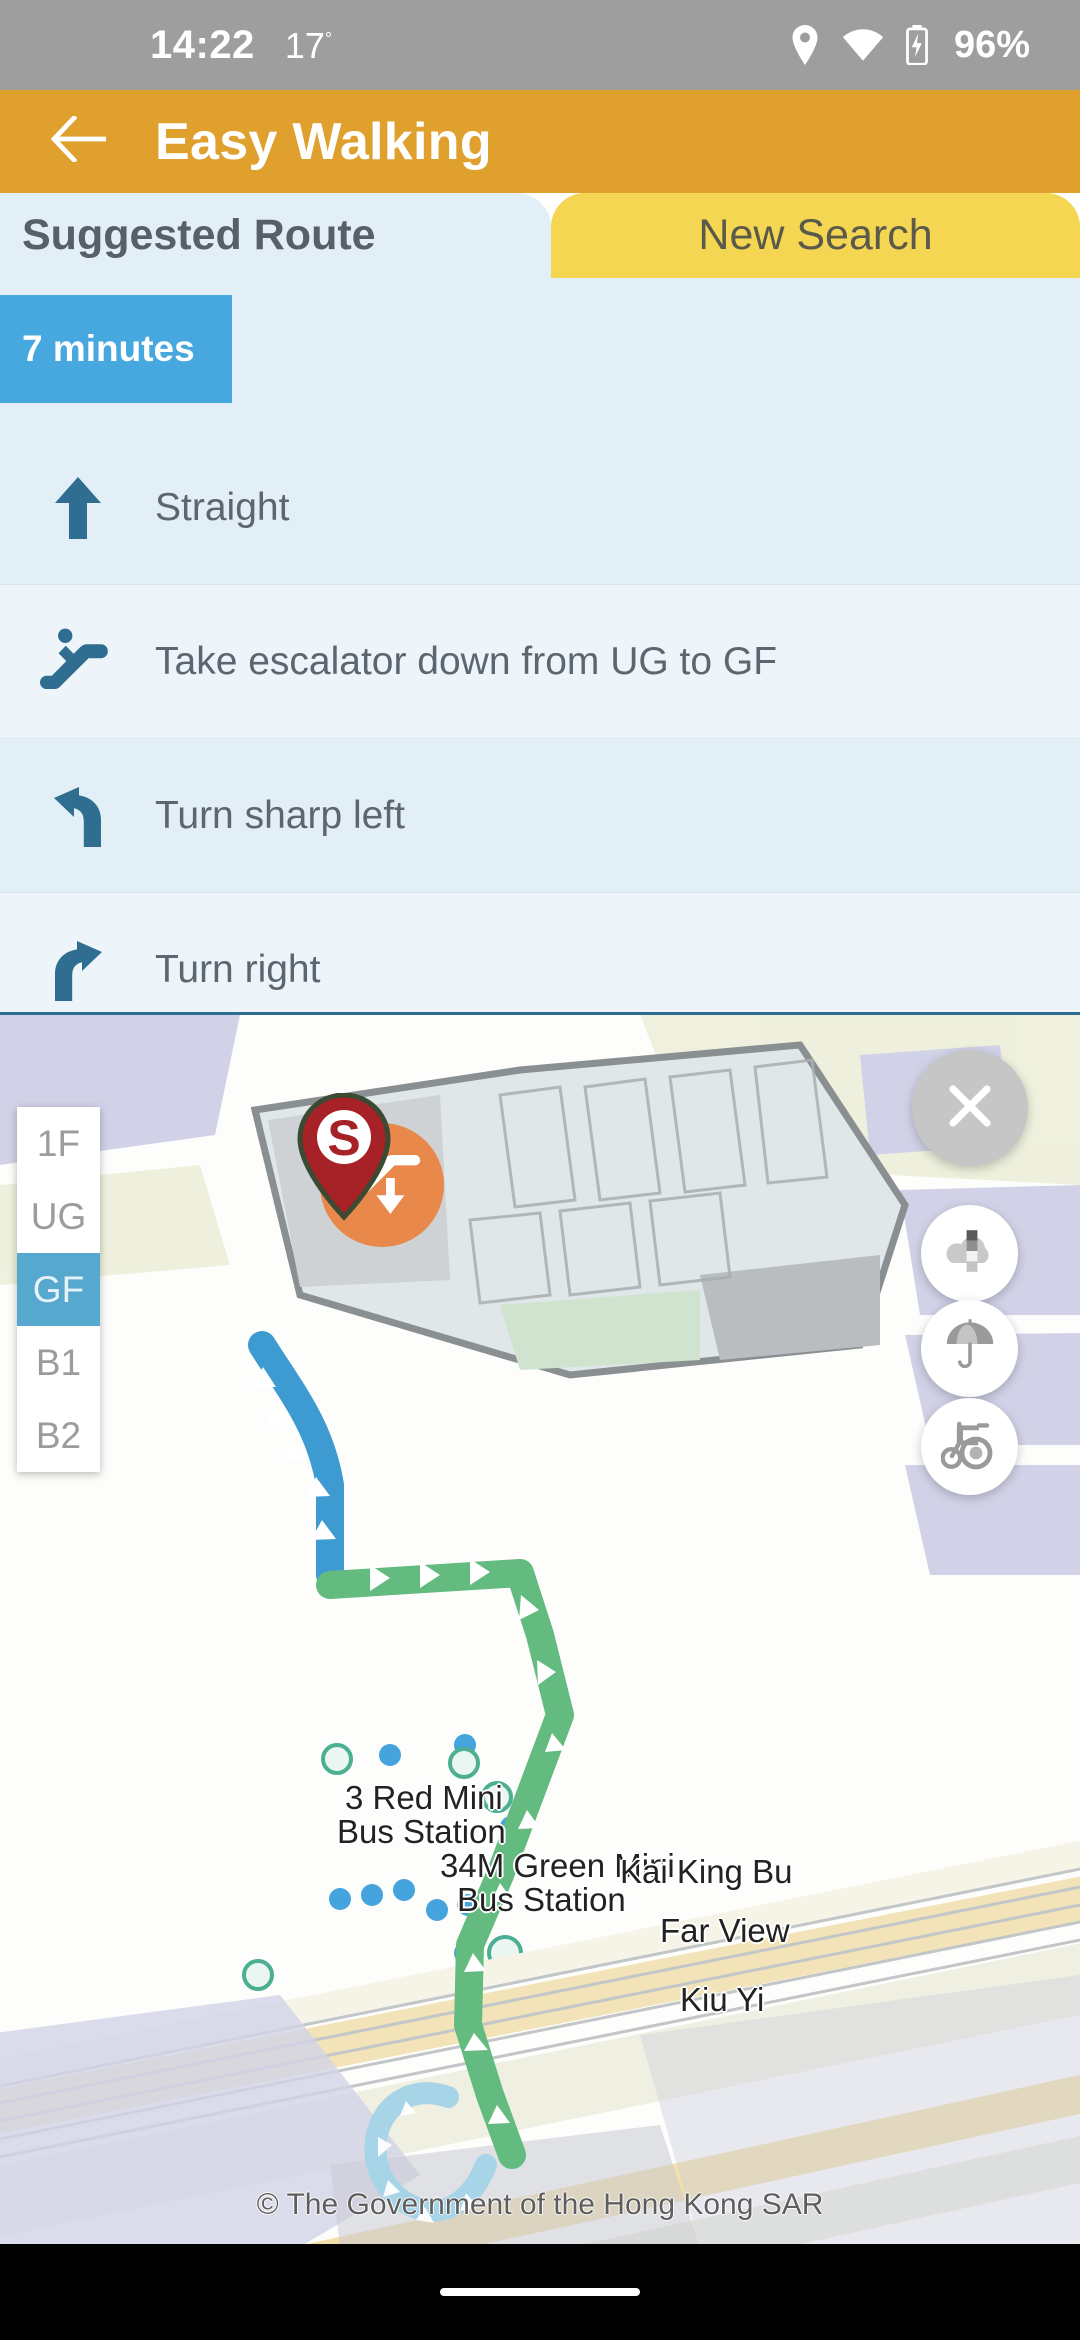  What do you see at coordinates (58, 1435) in the screenshot?
I see `floor-option-b2: B2` at bounding box center [58, 1435].